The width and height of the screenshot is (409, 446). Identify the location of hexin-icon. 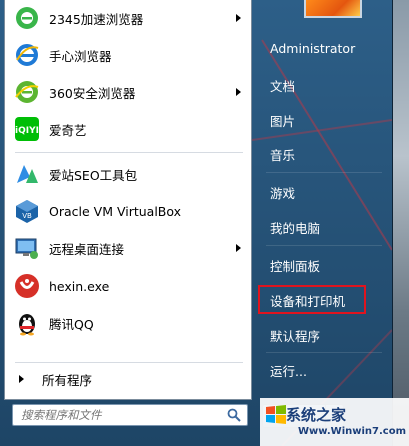
(27, 286).